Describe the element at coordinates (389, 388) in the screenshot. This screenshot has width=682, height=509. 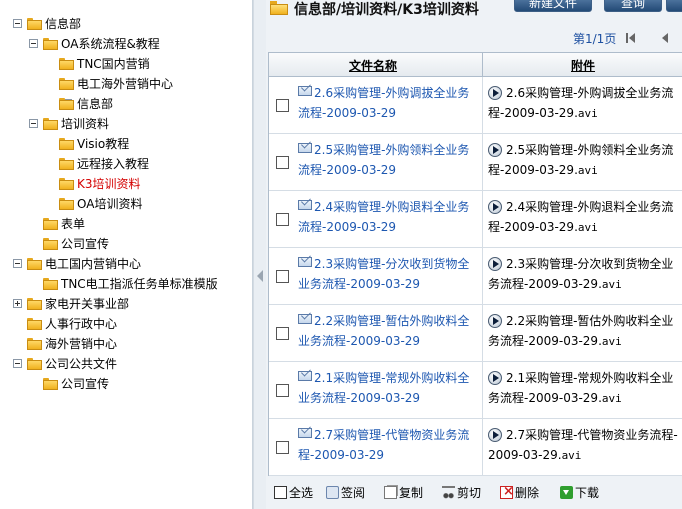
I see `file-name-link: 2.1采购管理-常规外购收料全业务流程-2009-03-29` at that location.